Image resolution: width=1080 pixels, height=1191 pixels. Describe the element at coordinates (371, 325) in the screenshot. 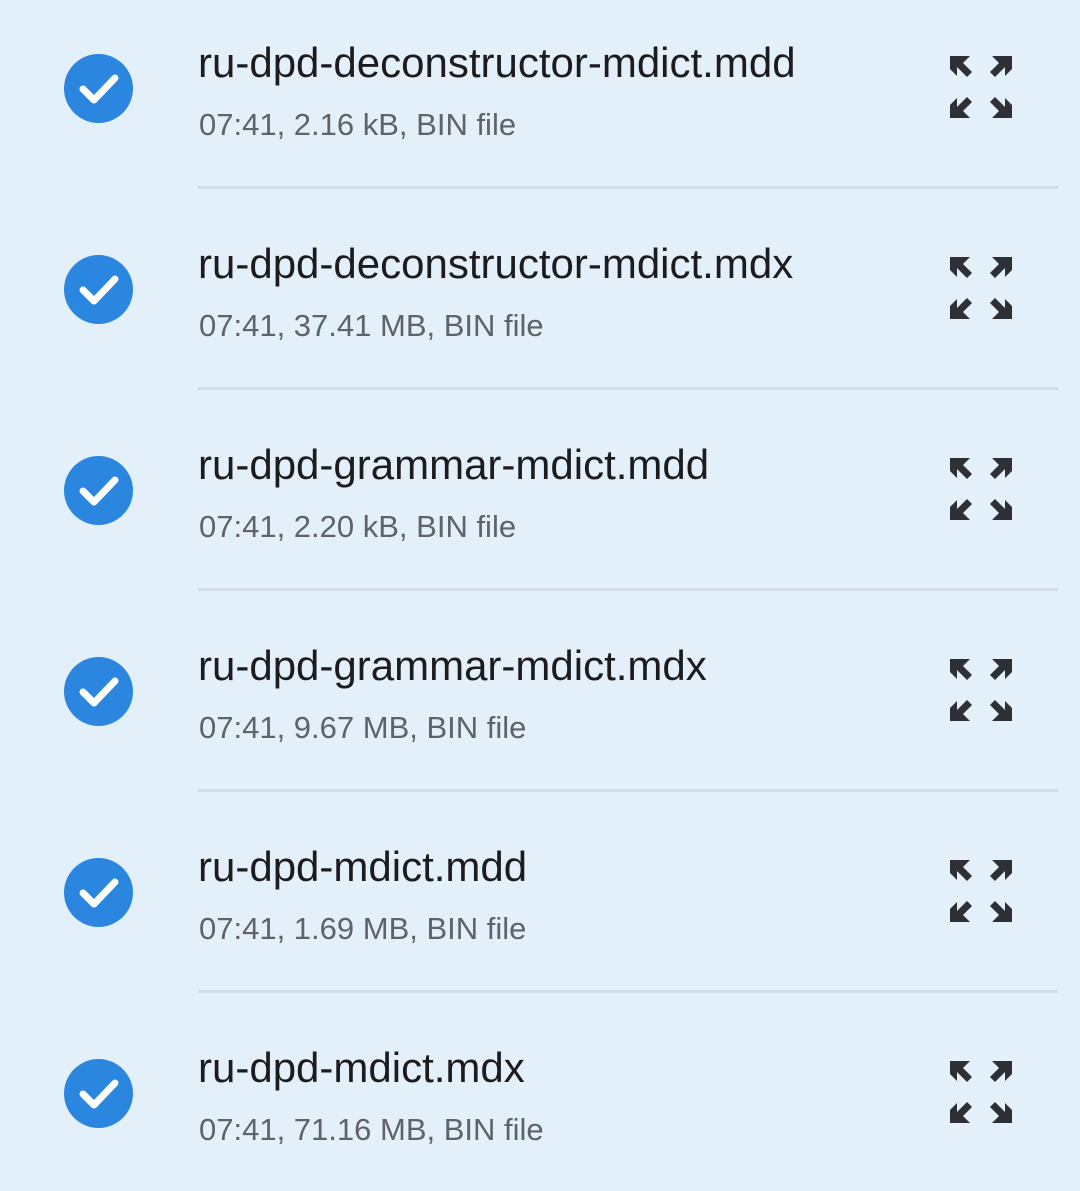

I see `file-meta: 07:41, 37.41 MB, BIN file` at that location.